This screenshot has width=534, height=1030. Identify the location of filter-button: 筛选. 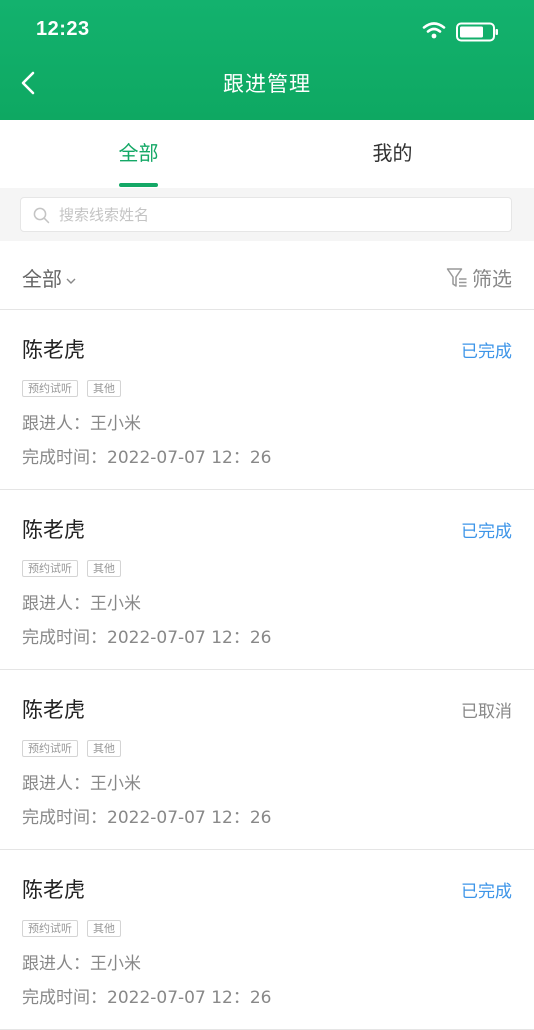
(479, 277).